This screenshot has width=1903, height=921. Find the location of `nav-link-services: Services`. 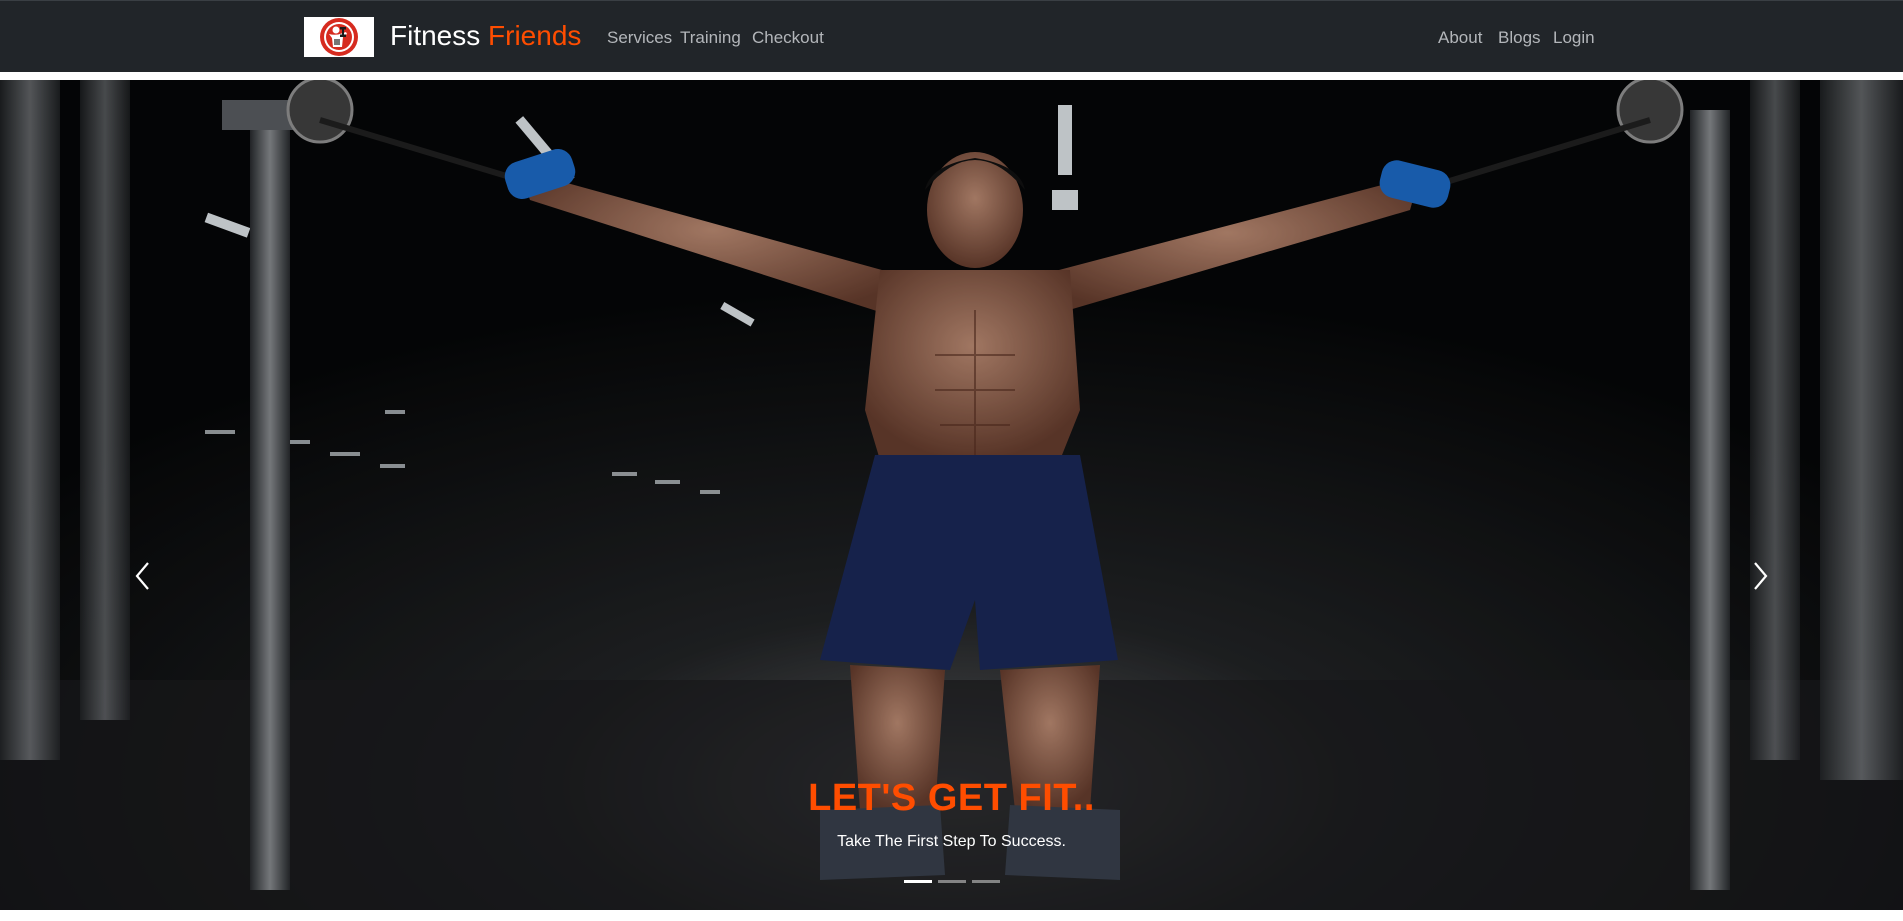

nav-link-services: Services is located at coordinates (639, 38).